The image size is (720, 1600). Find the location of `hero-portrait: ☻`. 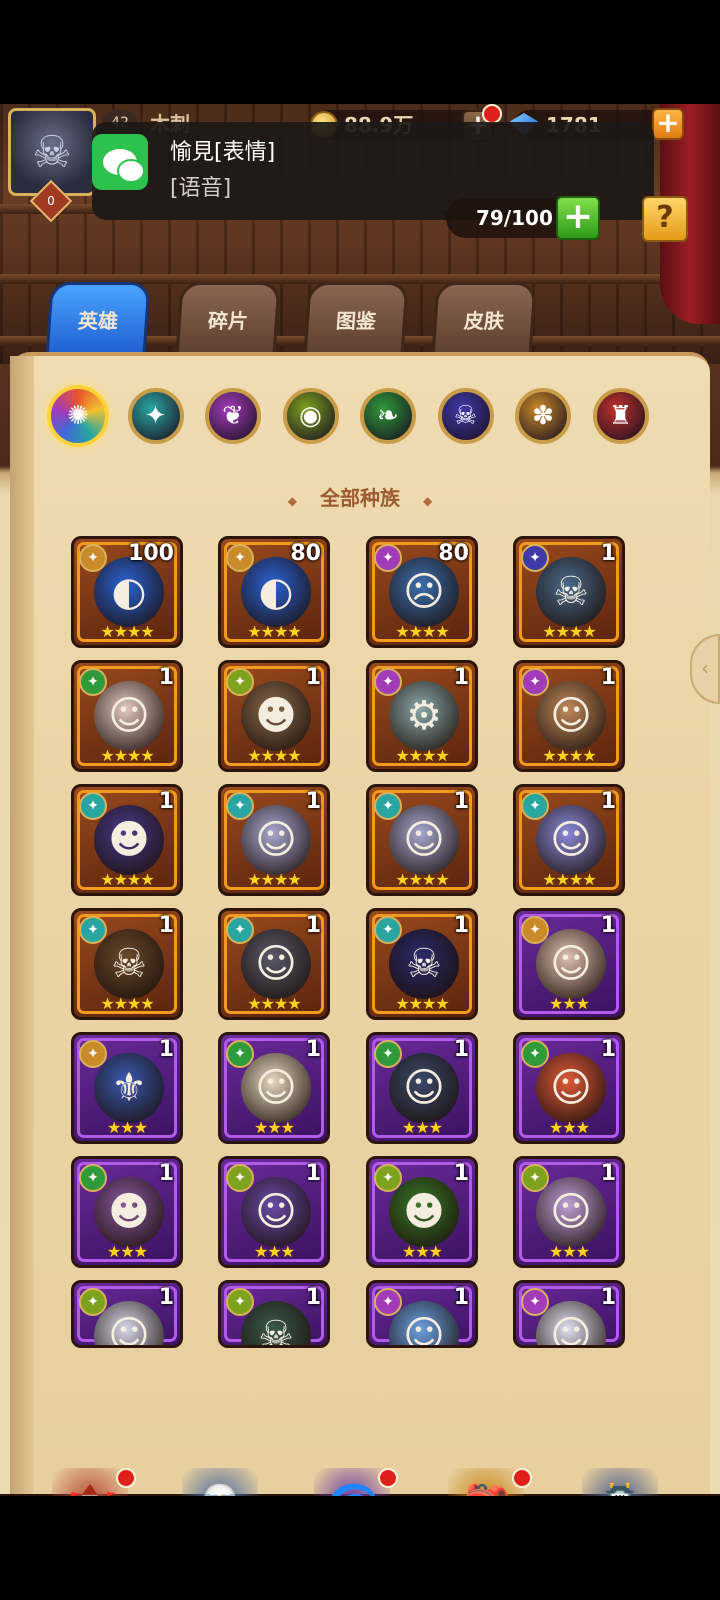

hero-portrait: ☻ is located at coordinates (129, 1212).